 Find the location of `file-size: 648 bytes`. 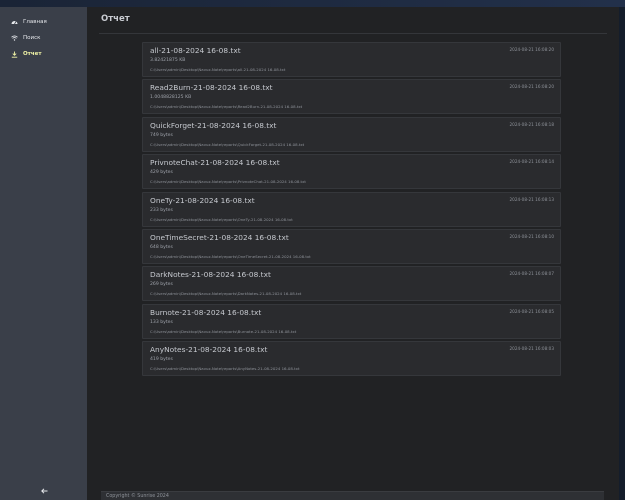

file-size: 648 bytes is located at coordinates (161, 247).